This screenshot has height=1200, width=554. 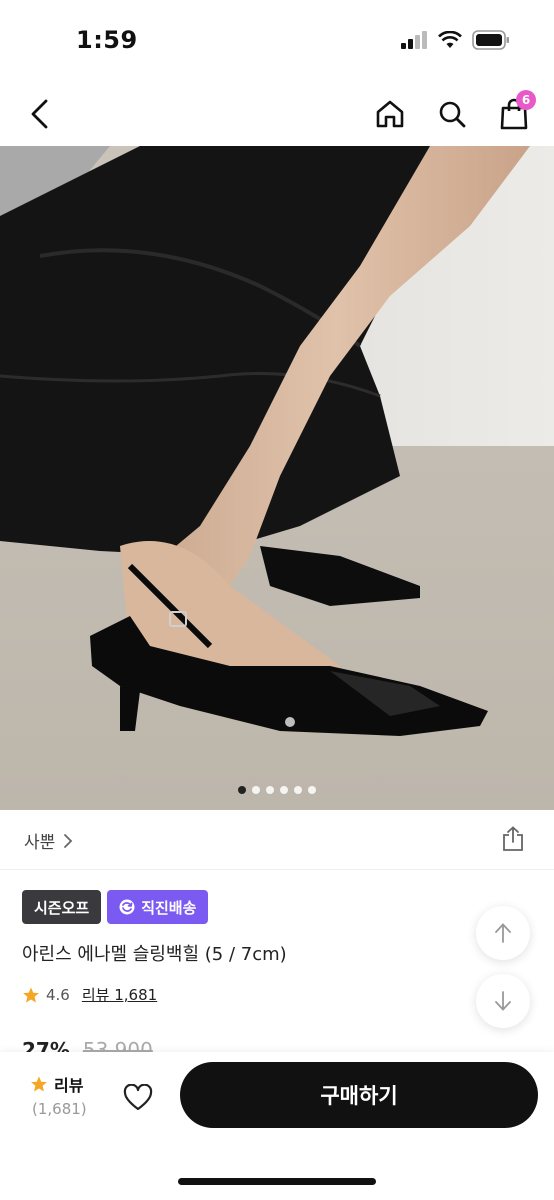 I want to click on rating-row: 4.6 리뷰 1,681, so click(x=89, y=994).